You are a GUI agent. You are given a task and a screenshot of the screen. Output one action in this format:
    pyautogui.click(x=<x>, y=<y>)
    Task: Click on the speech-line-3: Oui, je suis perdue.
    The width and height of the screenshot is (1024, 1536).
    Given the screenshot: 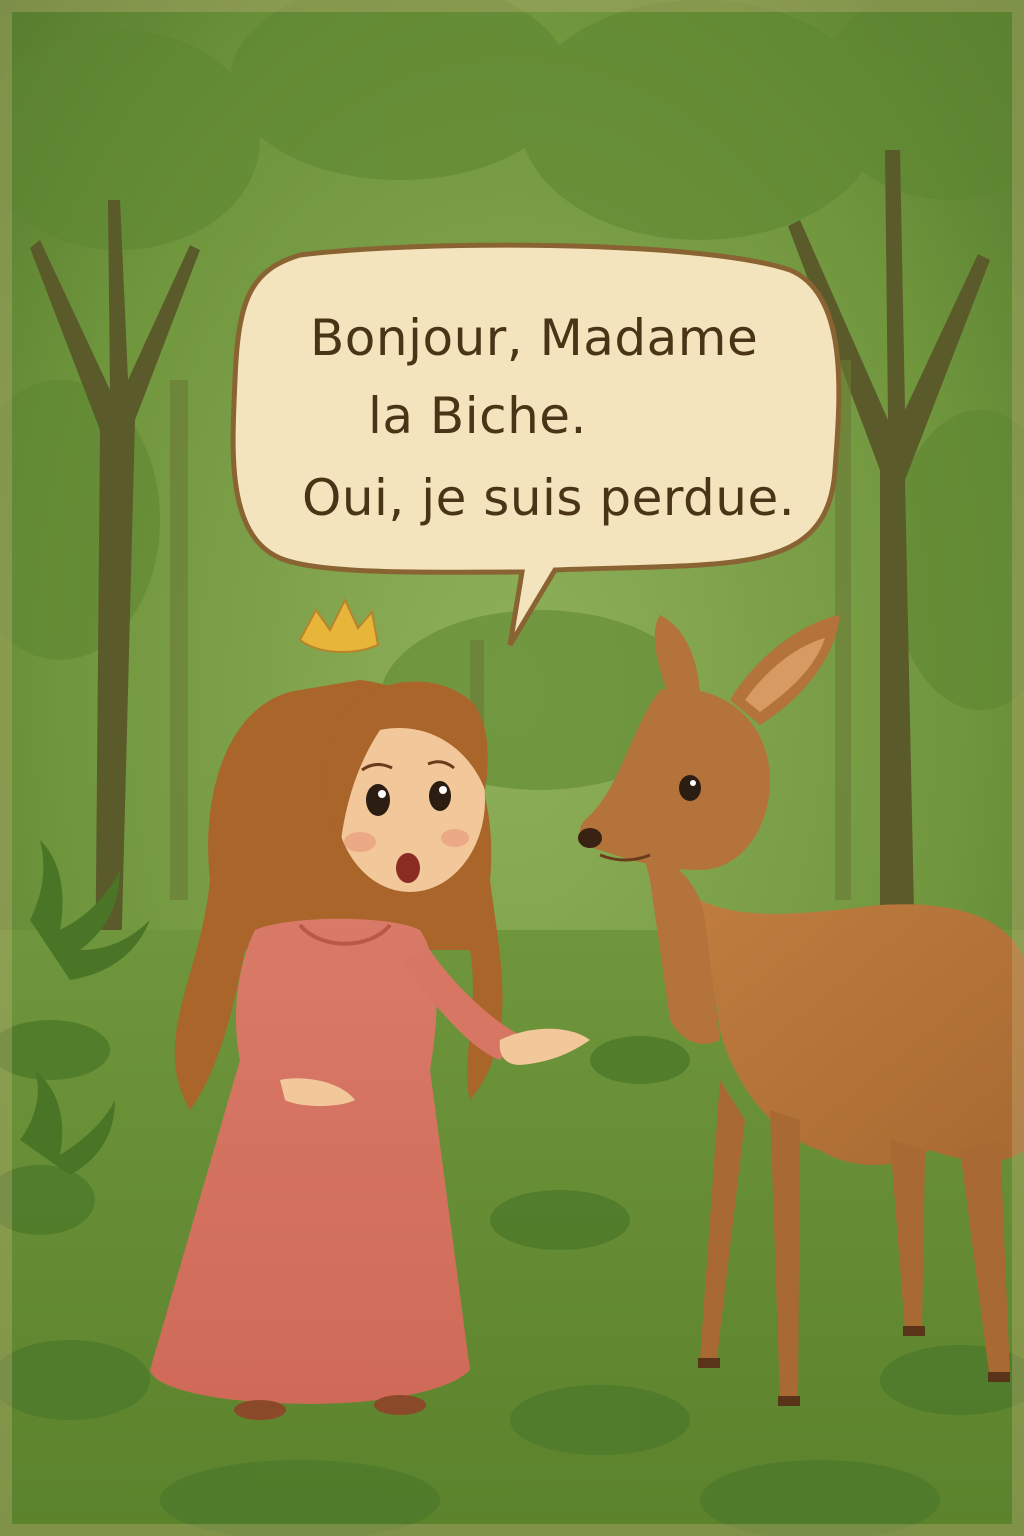 What is the action you would take?
    pyautogui.click(x=549, y=498)
    